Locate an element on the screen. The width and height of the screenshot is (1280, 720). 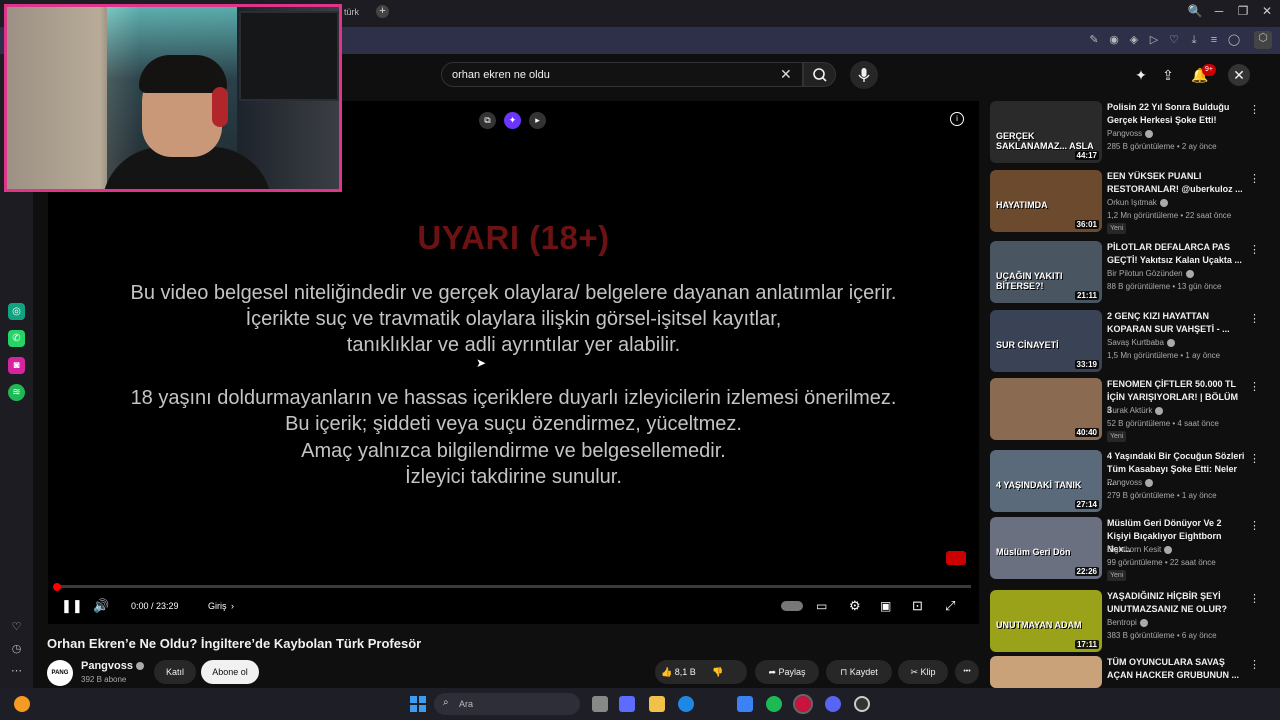
clear-search-icon: ✕ is located at coordinates (786, 74).